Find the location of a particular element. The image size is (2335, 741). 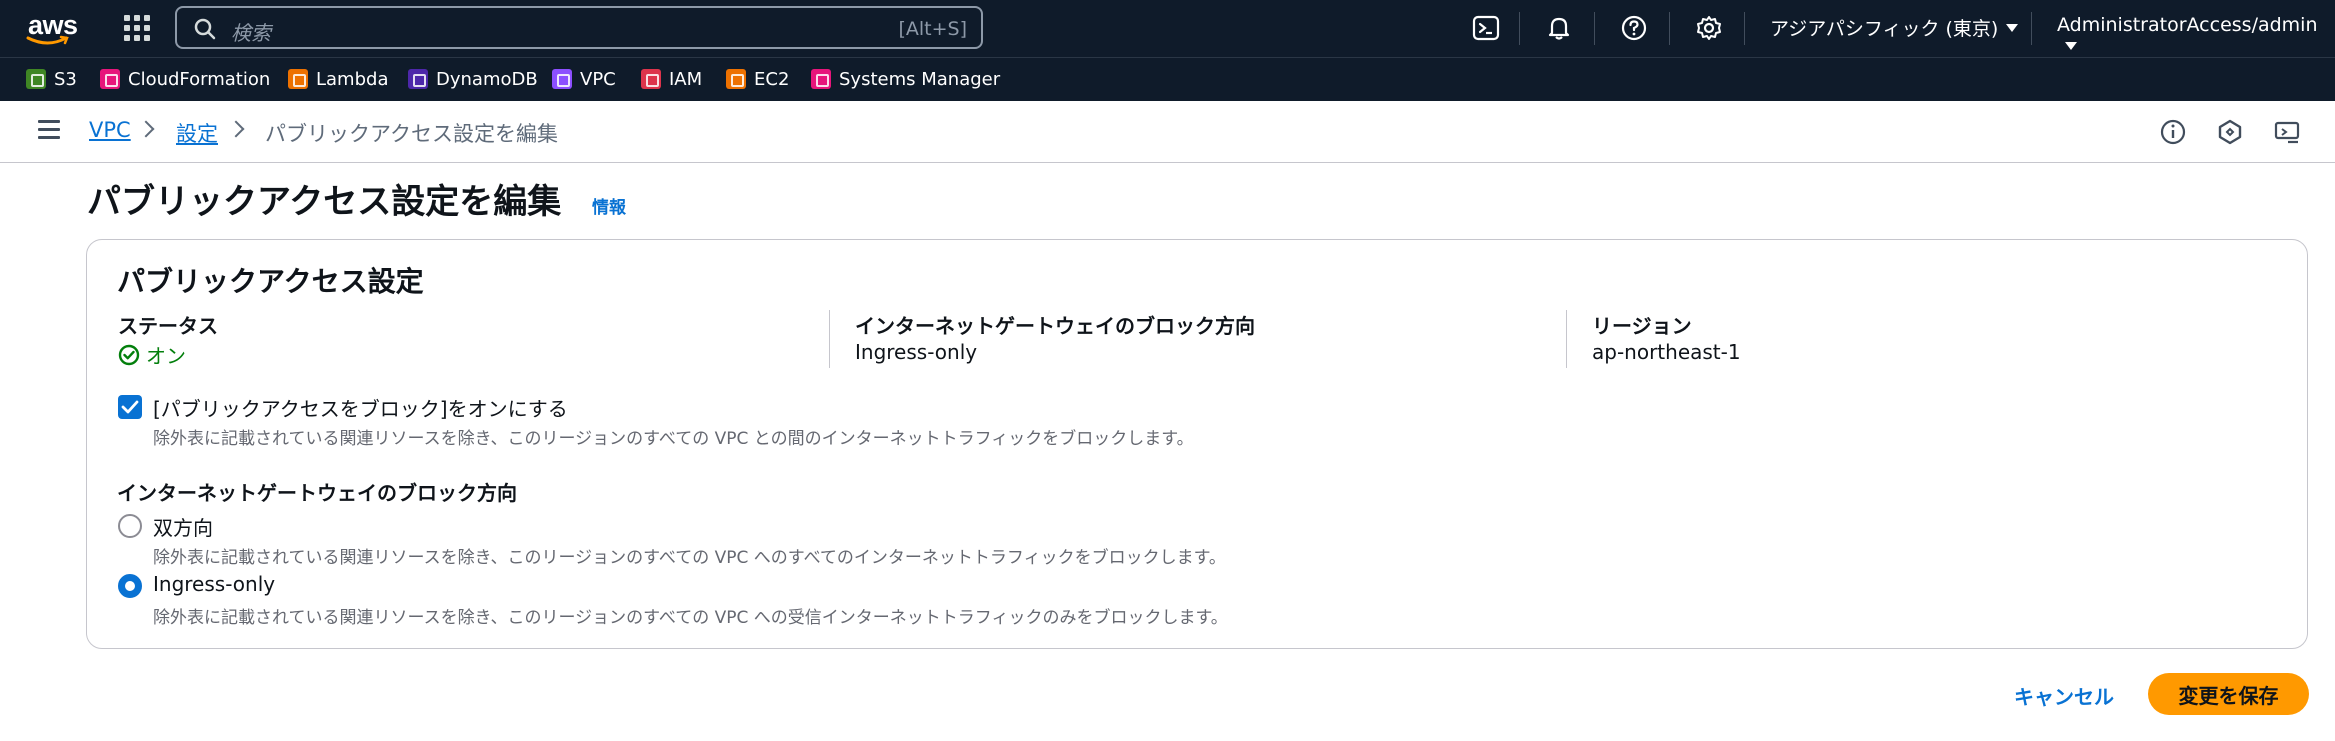

breadcrumb-bar: VPC 設定 パブリックアクセス設定を編集 is located at coordinates (1167, 132).